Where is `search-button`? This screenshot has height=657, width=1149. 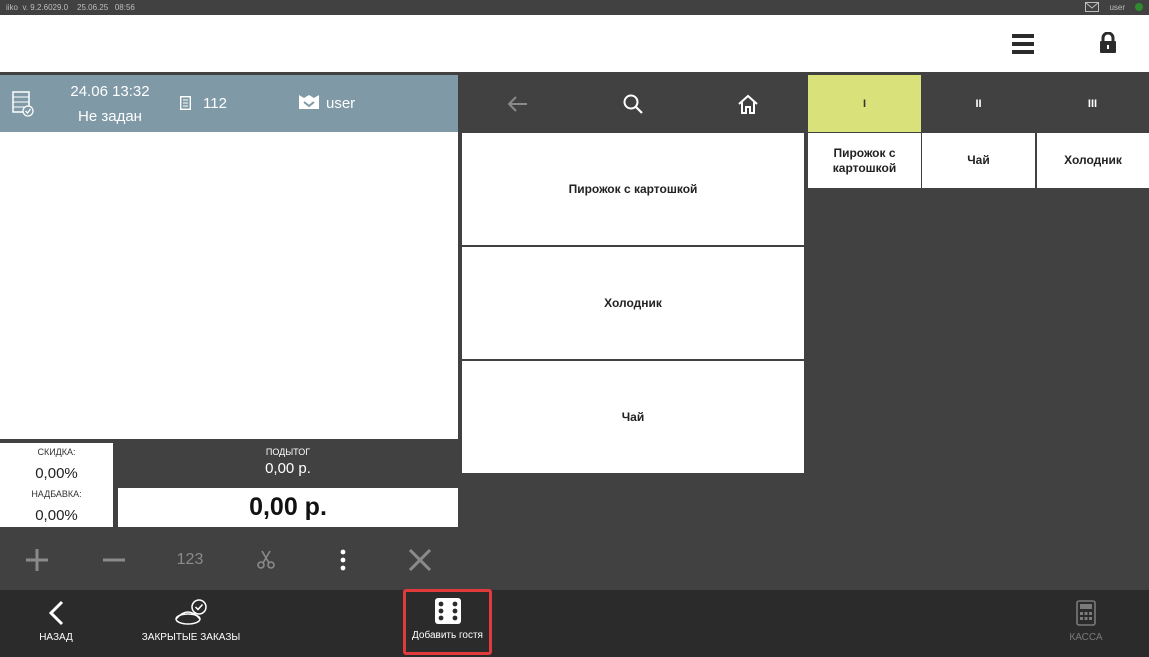 search-button is located at coordinates (632, 103).